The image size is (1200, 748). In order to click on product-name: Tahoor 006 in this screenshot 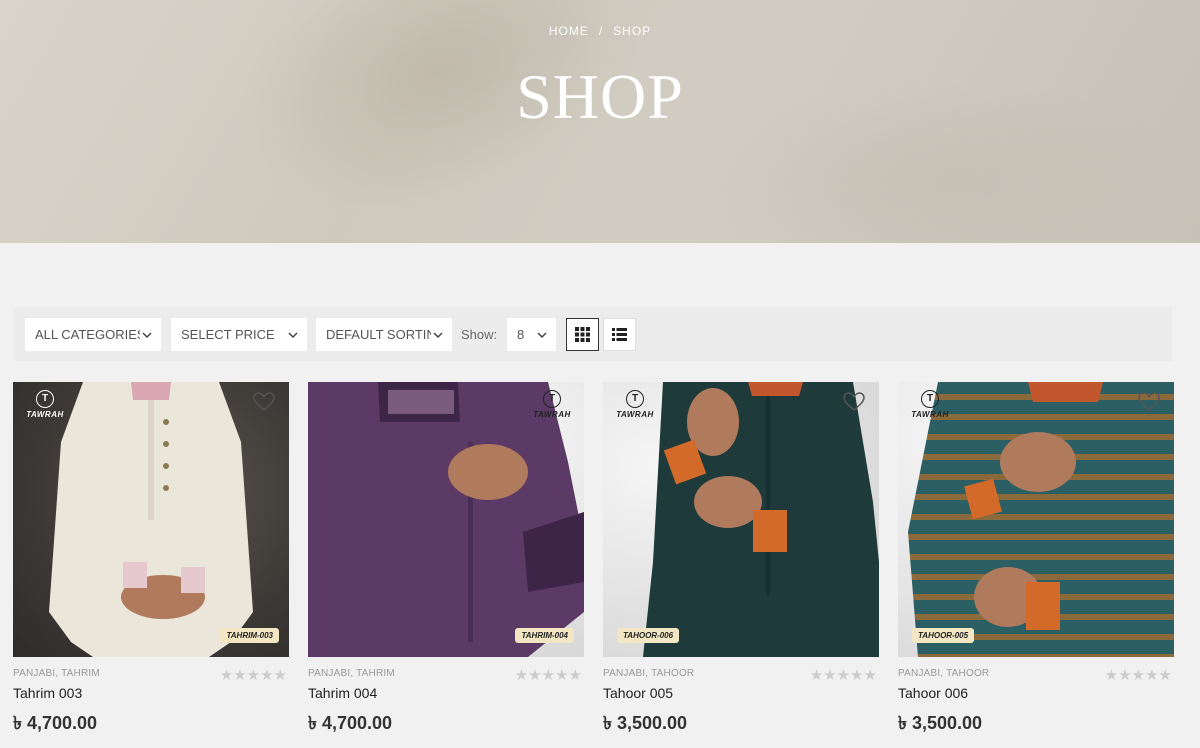, I will do `click(933, 693)`.